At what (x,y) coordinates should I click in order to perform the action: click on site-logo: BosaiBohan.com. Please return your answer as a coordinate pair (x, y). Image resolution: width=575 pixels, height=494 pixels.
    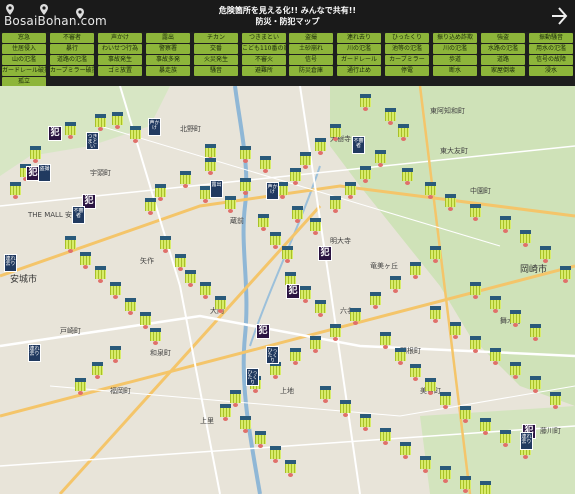
    Looking at the image, I should click on (59, 17).